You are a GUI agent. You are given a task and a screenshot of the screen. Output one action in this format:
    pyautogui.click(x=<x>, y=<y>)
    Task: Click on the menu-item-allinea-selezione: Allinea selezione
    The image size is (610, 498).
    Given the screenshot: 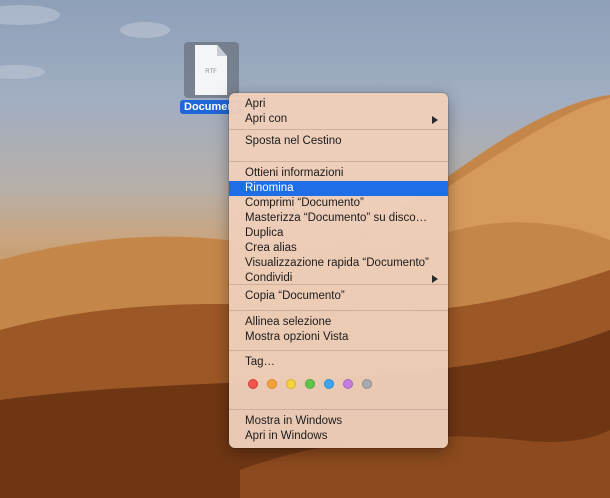 What is the action you would take?
    pyautogui.click(x=338, y=322)
    